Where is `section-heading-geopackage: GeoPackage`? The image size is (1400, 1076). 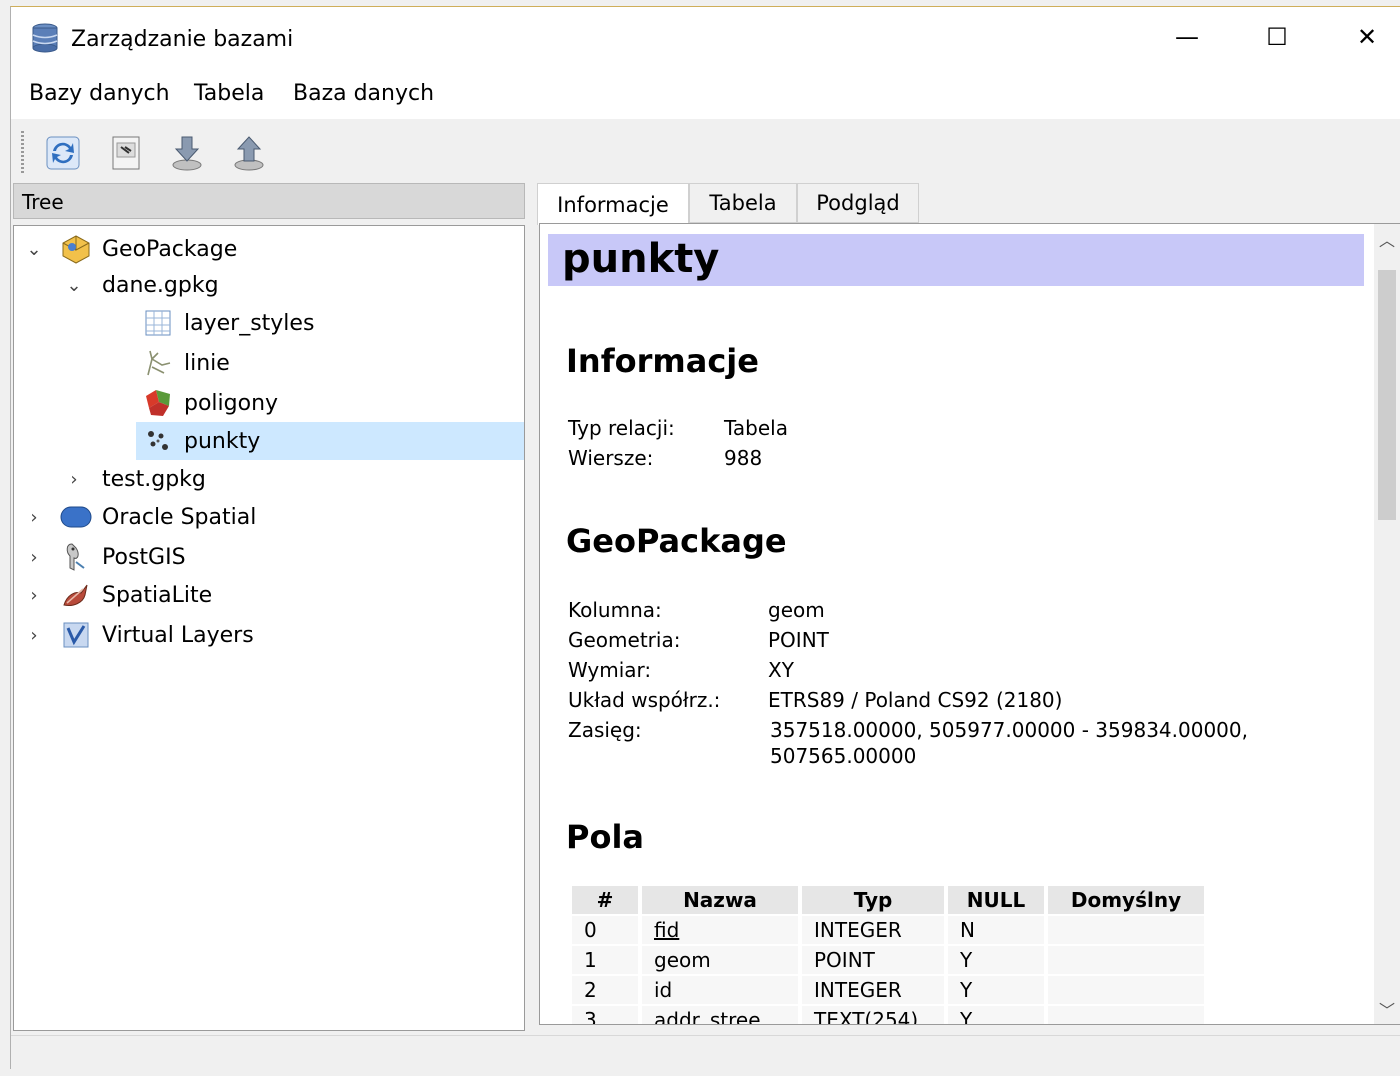
section-heading-geopackage: GeoPackage is located at coordinates (676, 541).